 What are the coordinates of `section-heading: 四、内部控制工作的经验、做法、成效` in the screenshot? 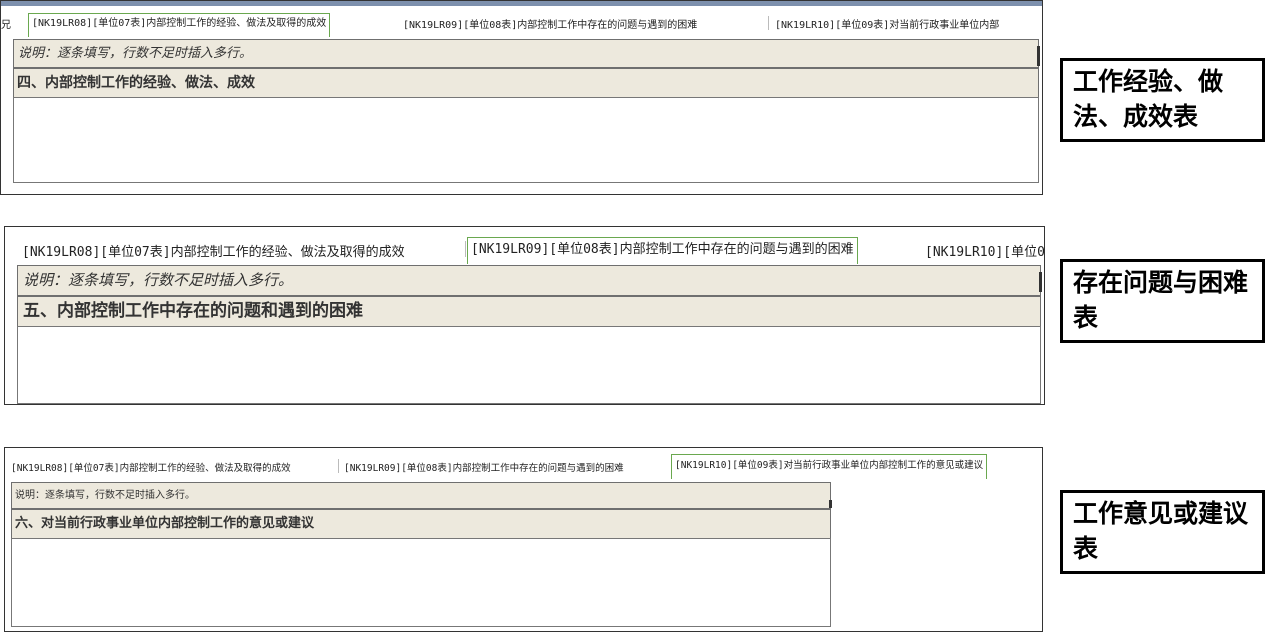 It's located at (526, 83).